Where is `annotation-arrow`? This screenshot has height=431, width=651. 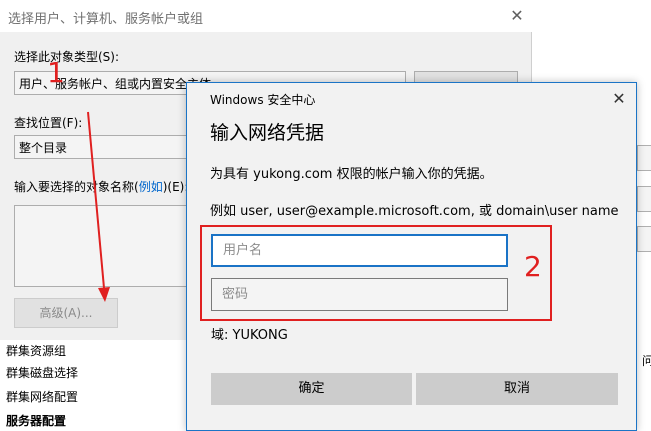 annotation-arrow is located at coordinates (98, 206).